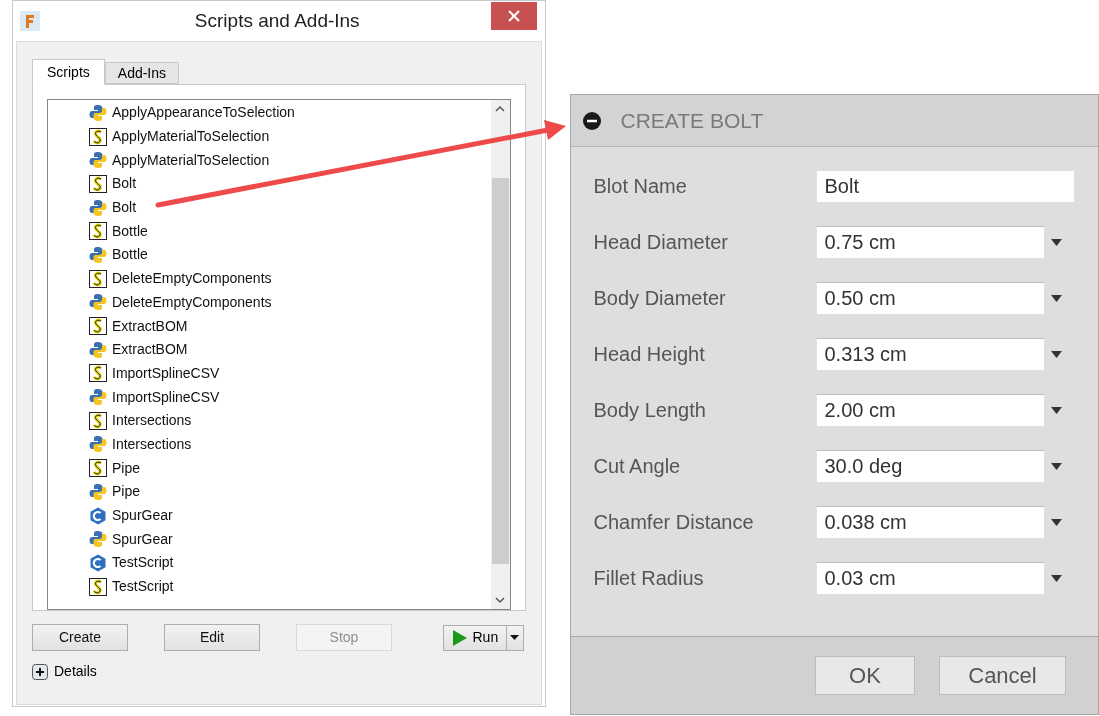  Describe the element at coordinates (930, 578) in the screenshot. I see `value-field: 0.03 cm` at that location.